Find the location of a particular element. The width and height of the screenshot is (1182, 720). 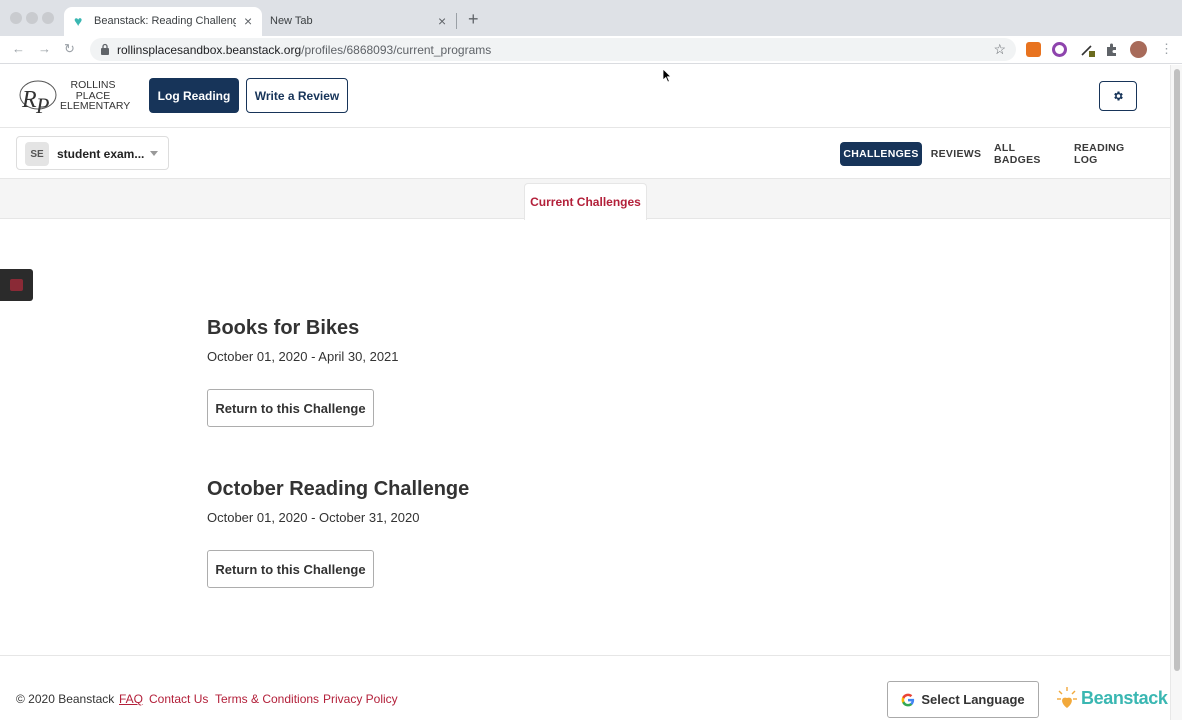

rp-monogram-icon: R P is located at coordinates (38, 99).